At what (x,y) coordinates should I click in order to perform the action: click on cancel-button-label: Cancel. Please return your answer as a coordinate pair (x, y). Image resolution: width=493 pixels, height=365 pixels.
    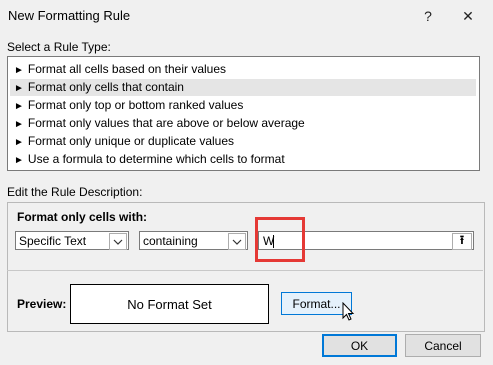
    Looking at the image, I should click on (443, 345).